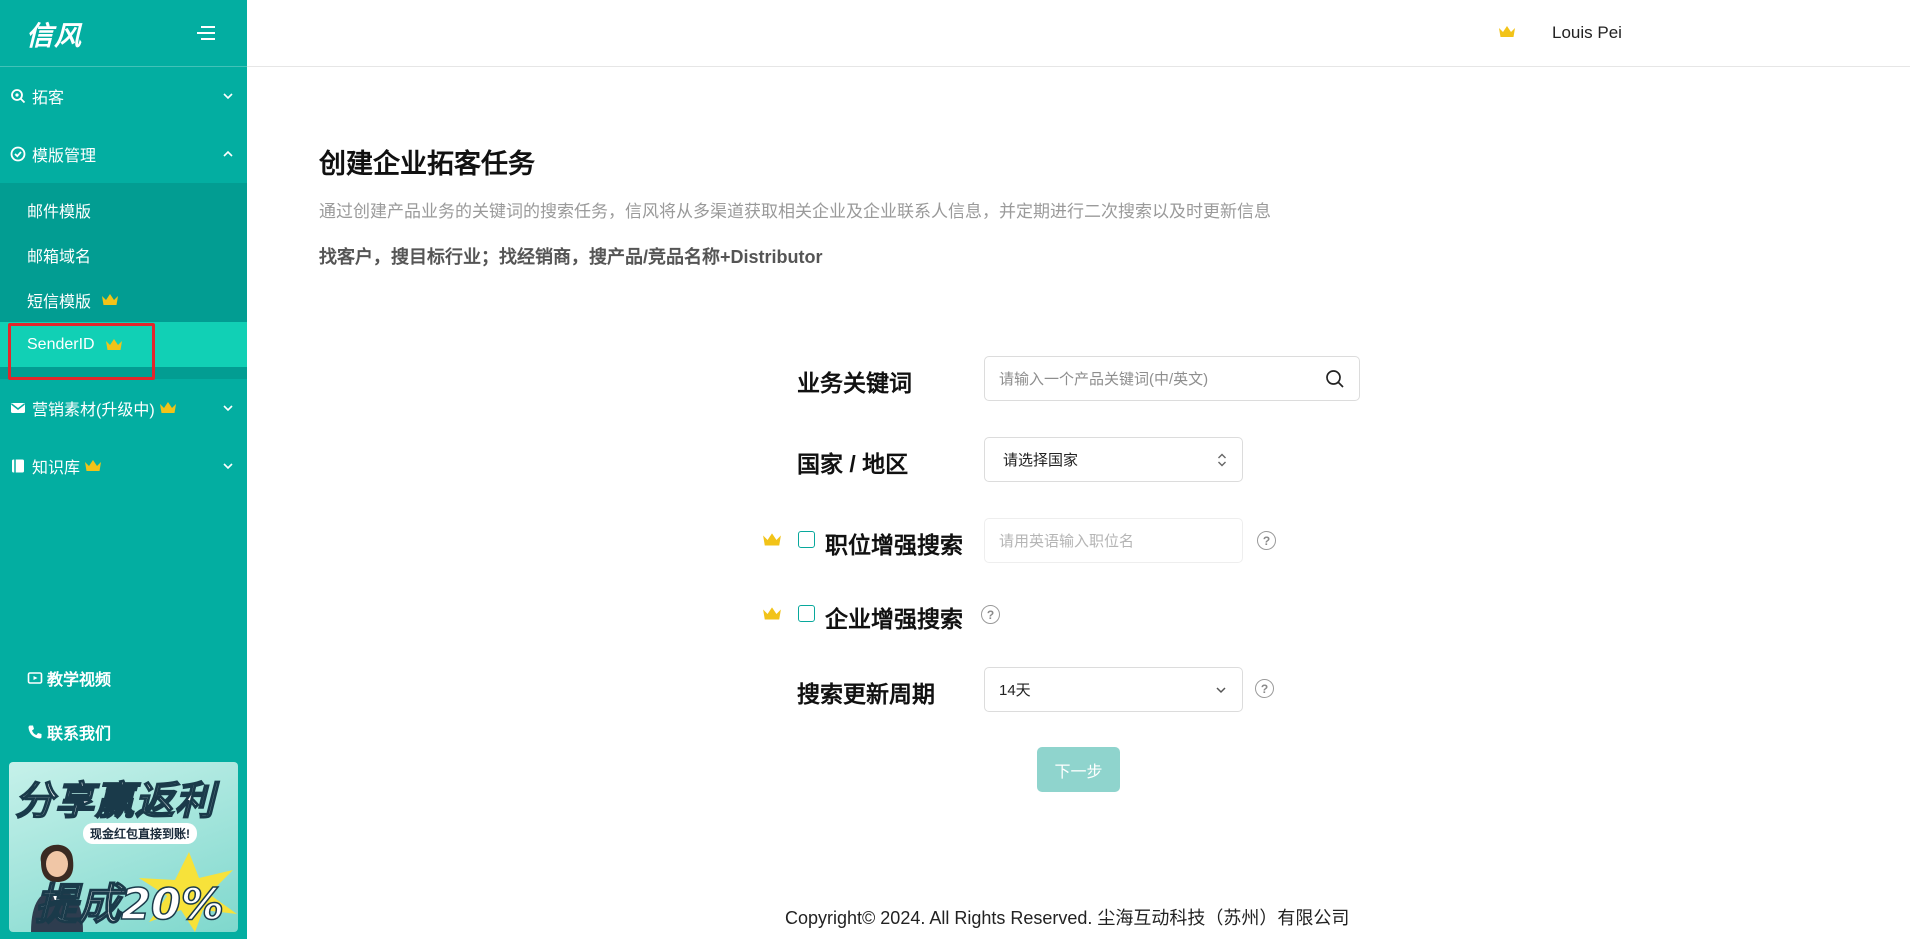 This screenshot has width=1910, height=939. What do you see at coordinates (48, 98) in the screenshot?
I see `sidebar-item-label: 拓客` at bounding box center [48, 98].